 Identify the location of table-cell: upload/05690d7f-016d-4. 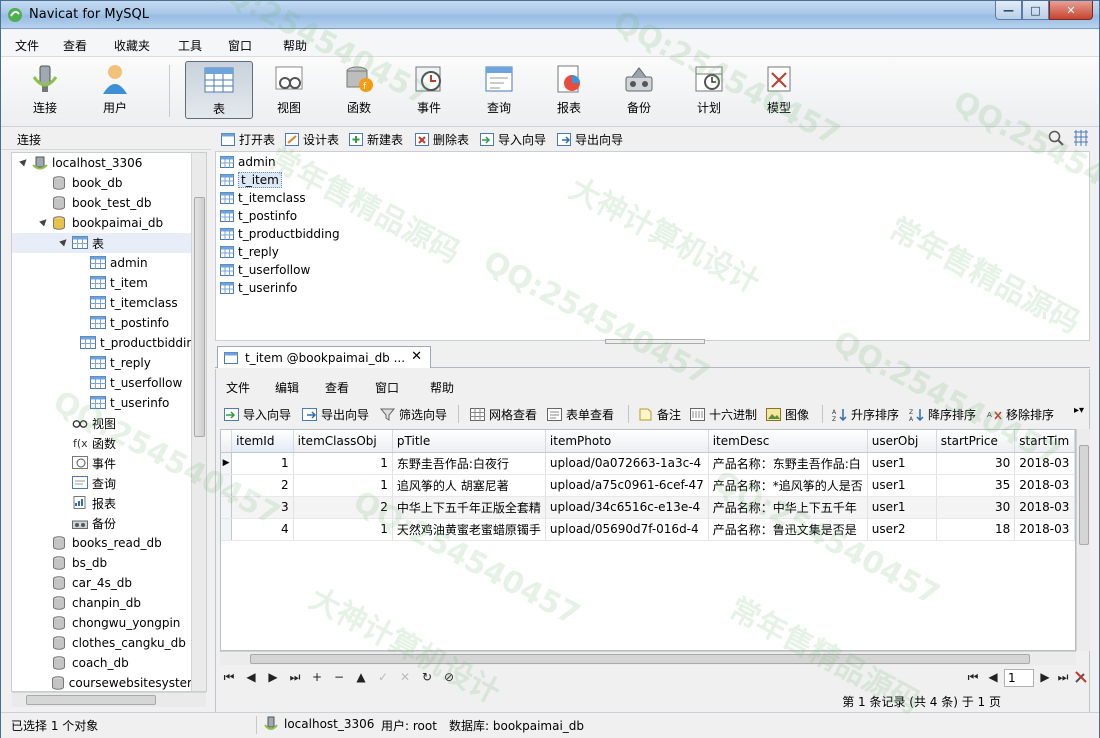
(627, 529).